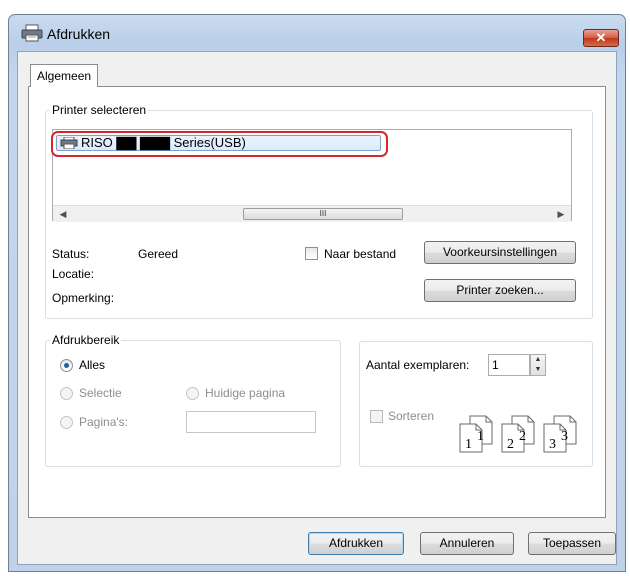 The width and height of the screenshot is (630, 576). What do you see at coordinates (86, 340) in the screenshot?
I see `page-range-legend: Afdrukbereik` at bounding box center [86, 340].